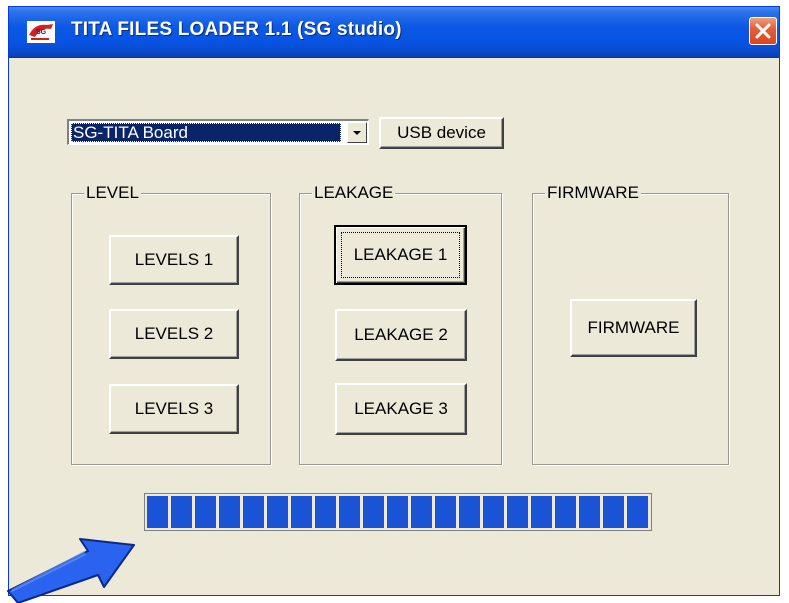  I want to click on window-title: TITA FILES LOADER 1.1 (SG studio), so click(236, 29).